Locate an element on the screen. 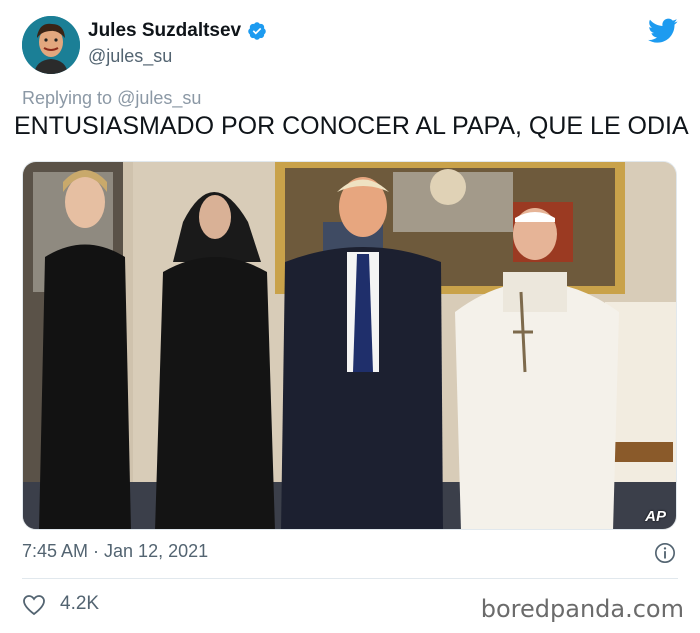  reply-handle-link: @jules_su is located at coordinates (159, 98).